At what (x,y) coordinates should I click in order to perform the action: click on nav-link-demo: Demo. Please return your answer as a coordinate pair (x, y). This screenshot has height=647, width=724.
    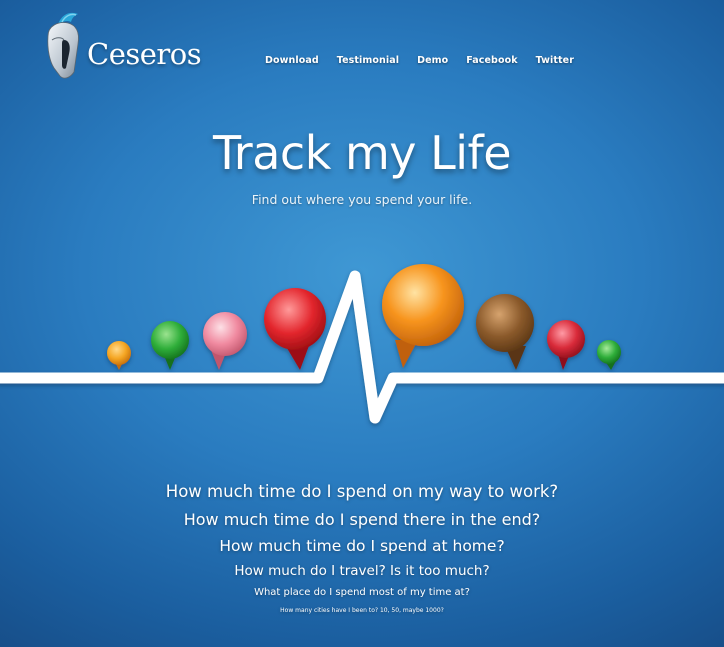
    Looking at the image, I should click on (432, 60).